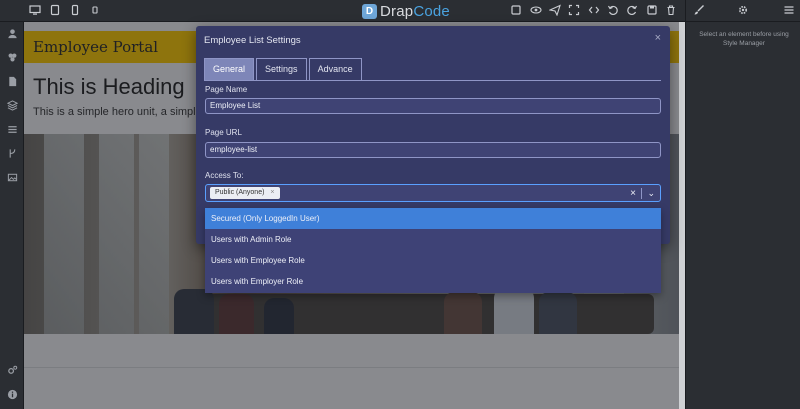 This screenshot has height=409, width=800. Describe the element at coordinates (613, 11) in the screenshot. I see `undo-icon` at that location.